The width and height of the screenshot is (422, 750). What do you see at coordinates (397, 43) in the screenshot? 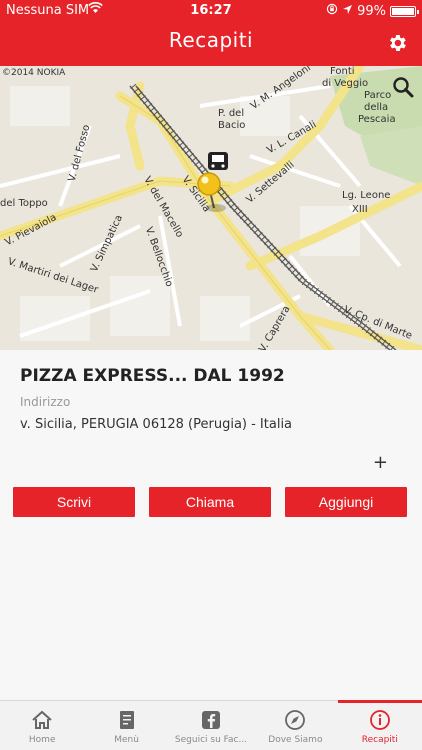
I see `gear-icon` at bounding box center [397, 43].